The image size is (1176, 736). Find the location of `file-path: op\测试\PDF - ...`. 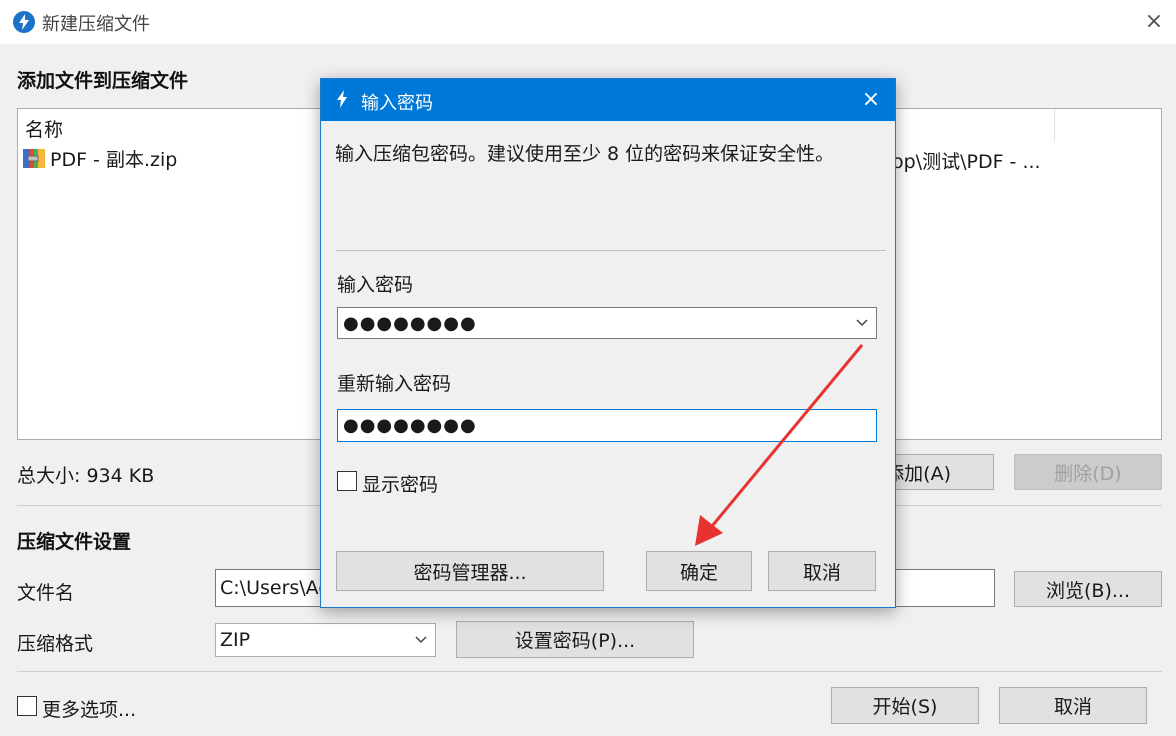

file-path: op\测试\PDF - ... is located at coordinates (966, 162).